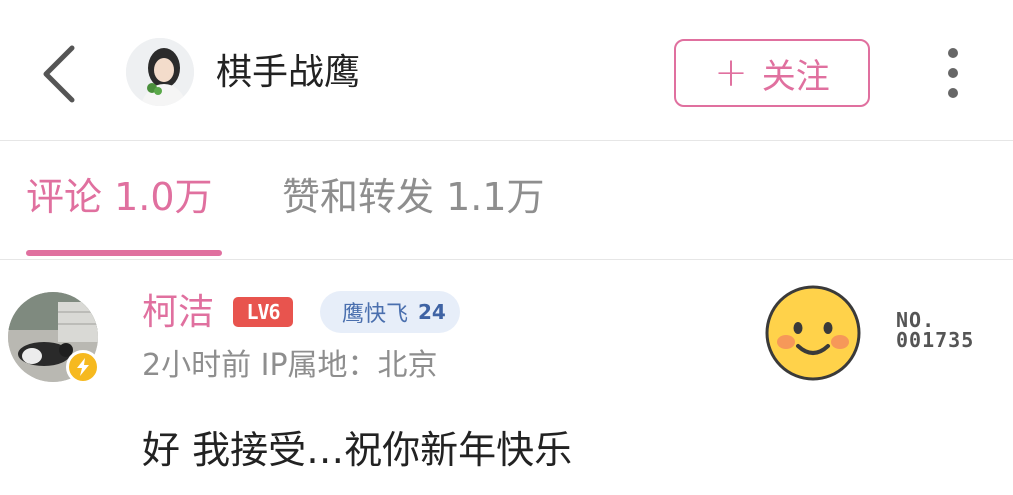  I want to click on follow-label: 关注, so click(795, 76).